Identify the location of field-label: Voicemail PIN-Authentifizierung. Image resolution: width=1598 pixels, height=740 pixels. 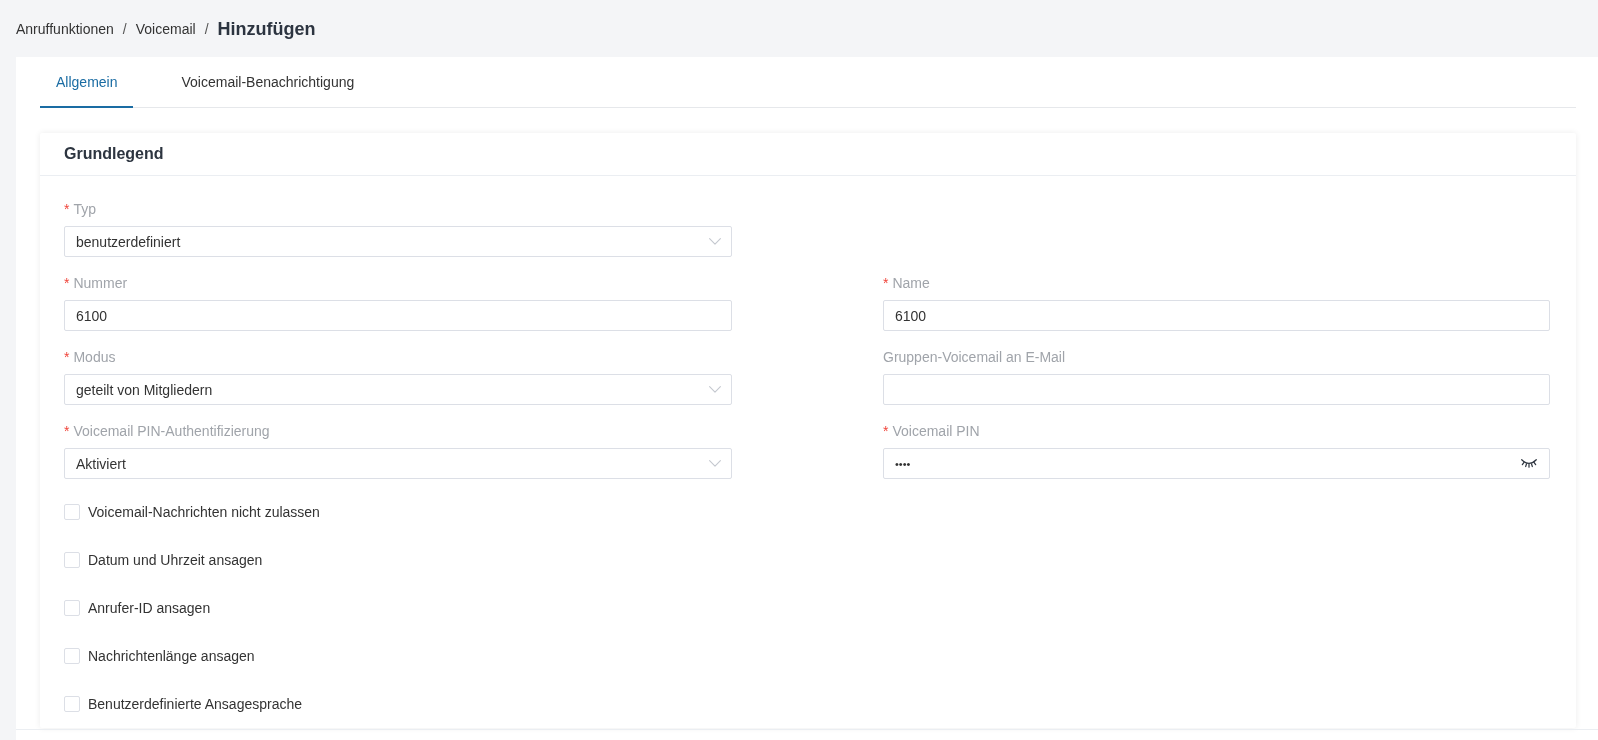
(171, 431).